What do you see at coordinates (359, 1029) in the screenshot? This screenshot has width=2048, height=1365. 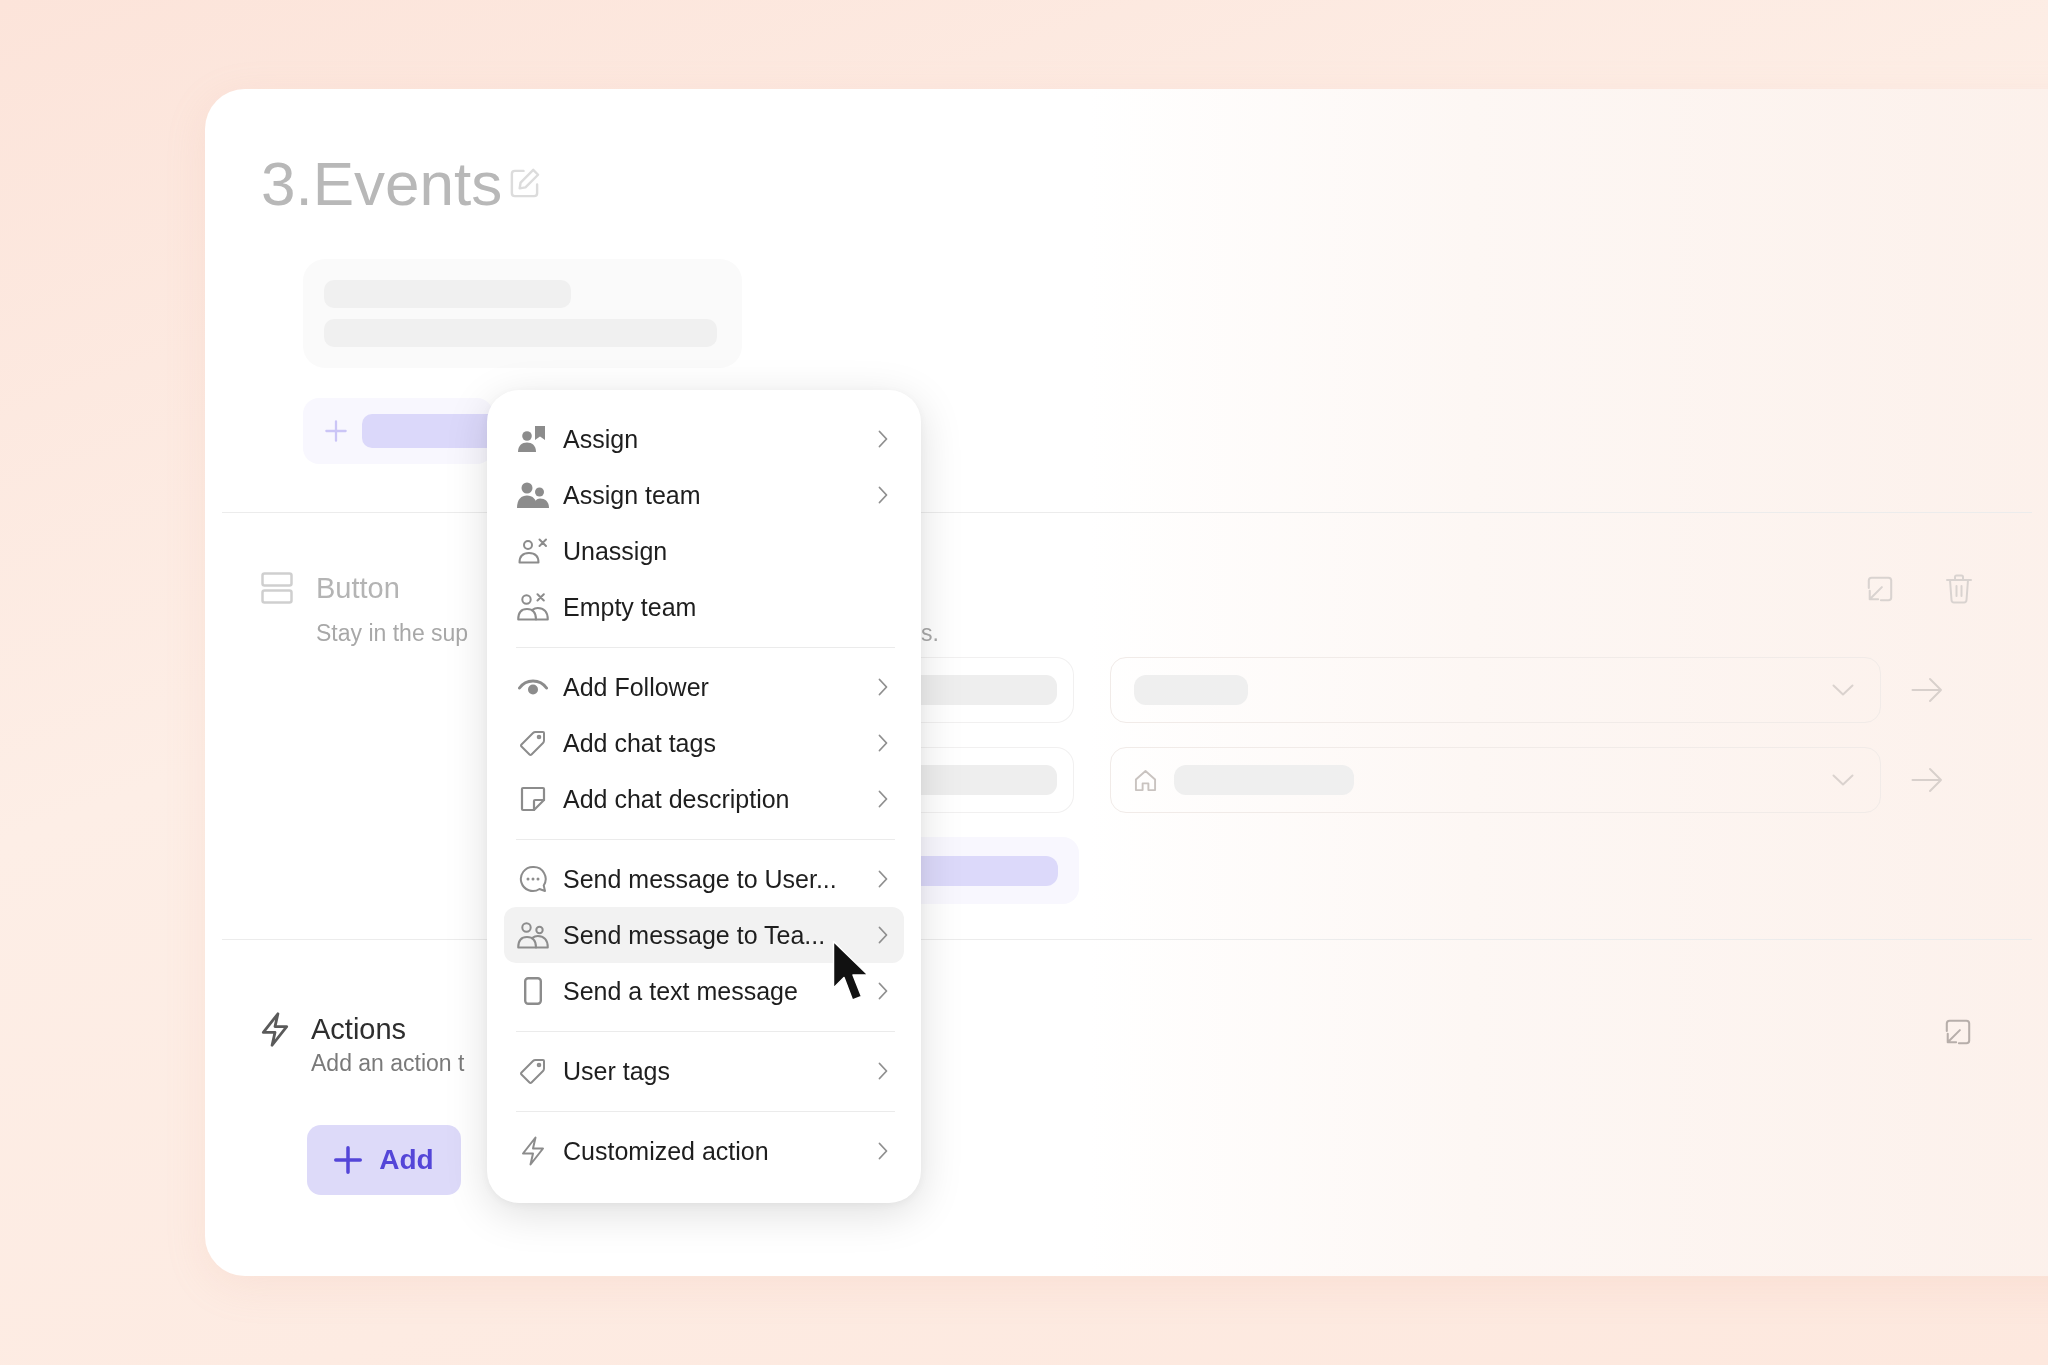 I see `section-title: Actions` at bounding box center [359, 1029].